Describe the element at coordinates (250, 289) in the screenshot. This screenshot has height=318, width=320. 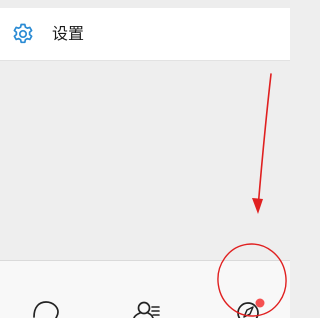
I see `tab-discover` at that location.